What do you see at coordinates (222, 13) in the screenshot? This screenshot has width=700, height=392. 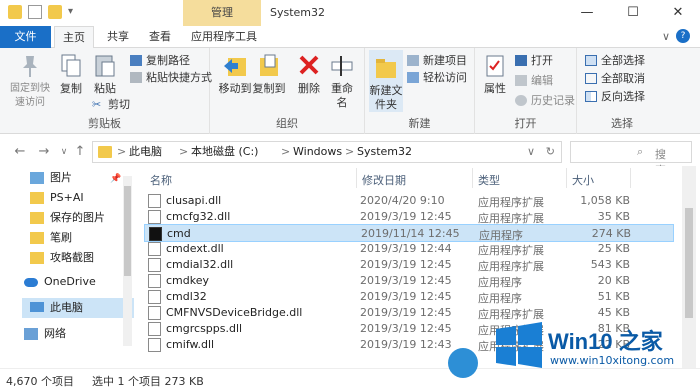 I see `context-tab-manage: 管理` at bounding box center [222, 13].